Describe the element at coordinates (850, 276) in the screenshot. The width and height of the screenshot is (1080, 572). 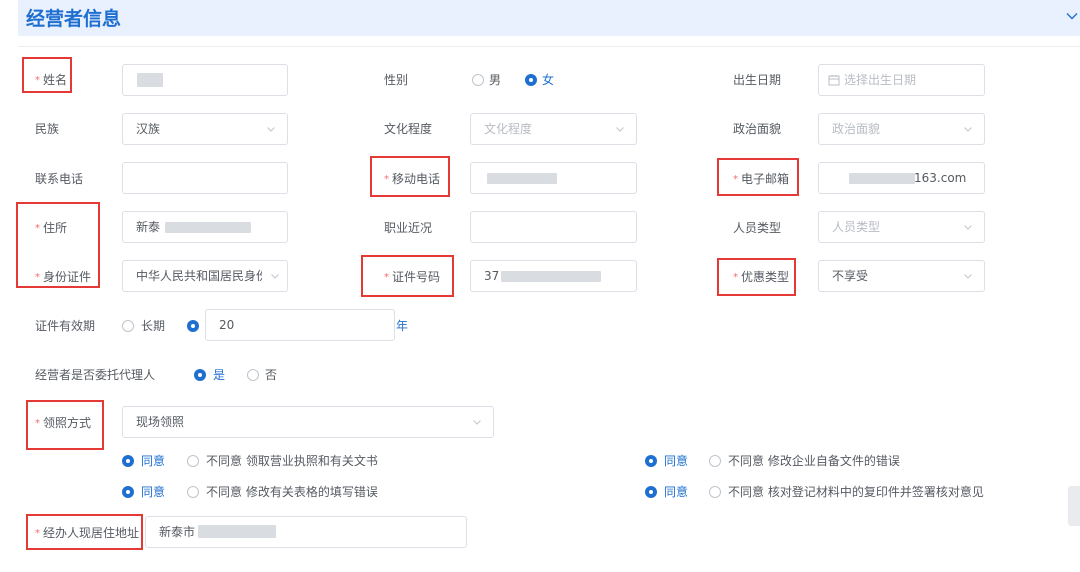
I see `discount-value: 不享受` at that location.